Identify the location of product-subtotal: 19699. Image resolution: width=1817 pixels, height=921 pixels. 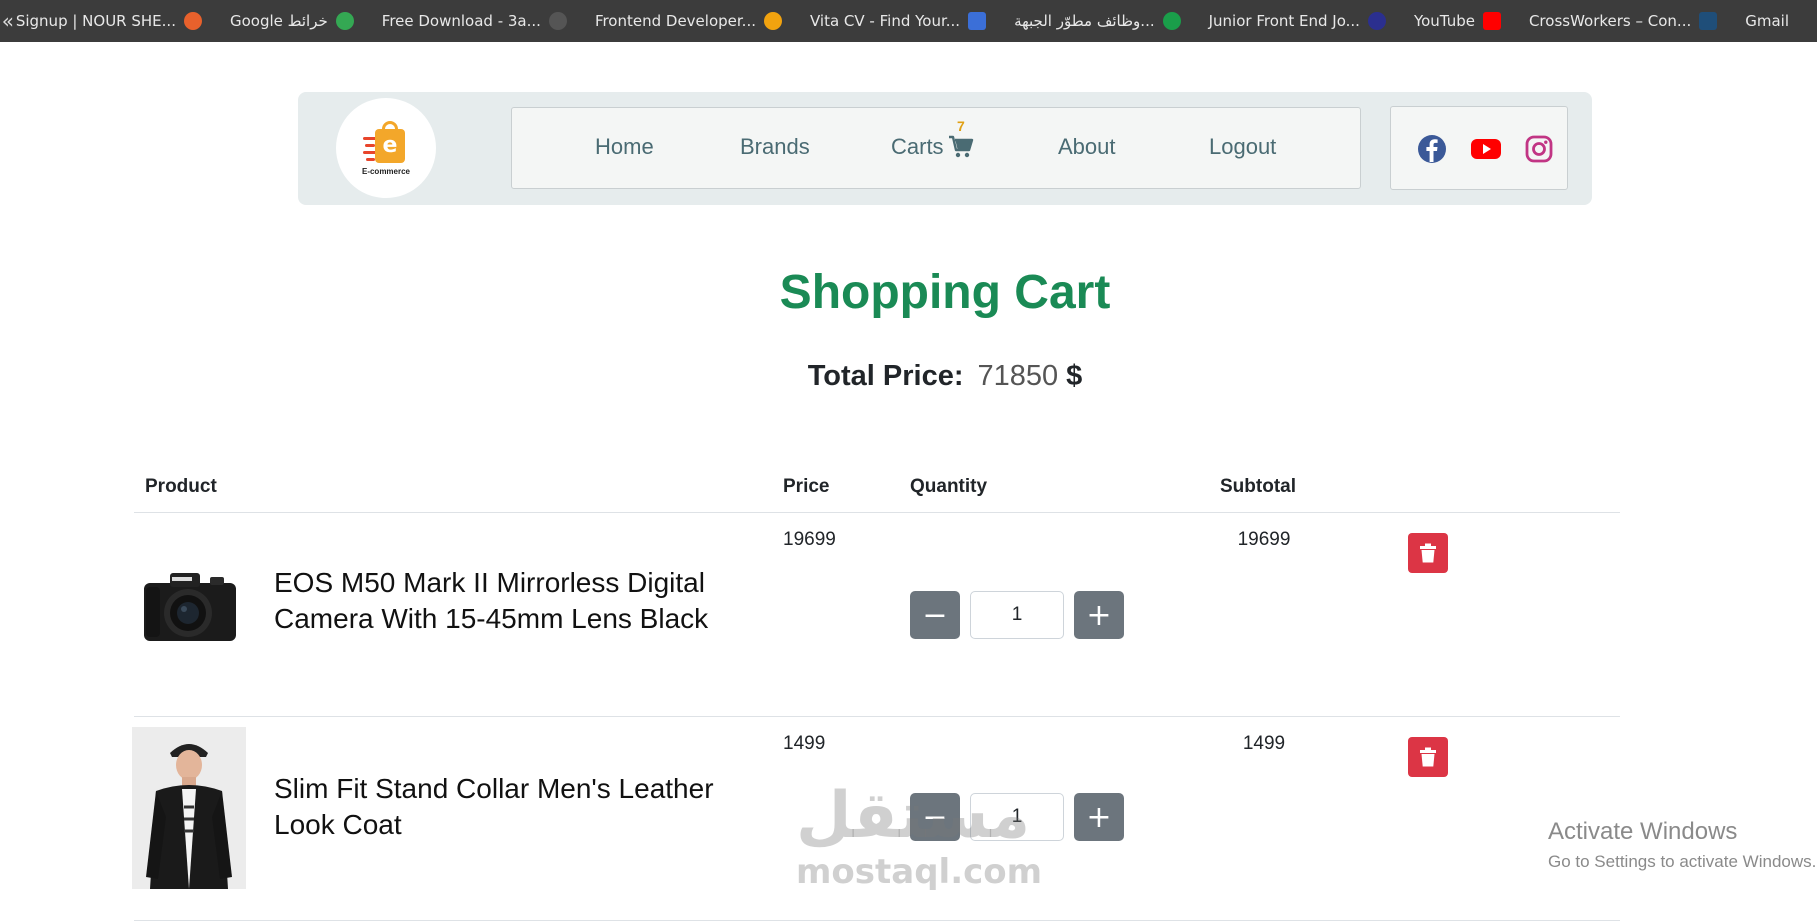
(1264, 539).